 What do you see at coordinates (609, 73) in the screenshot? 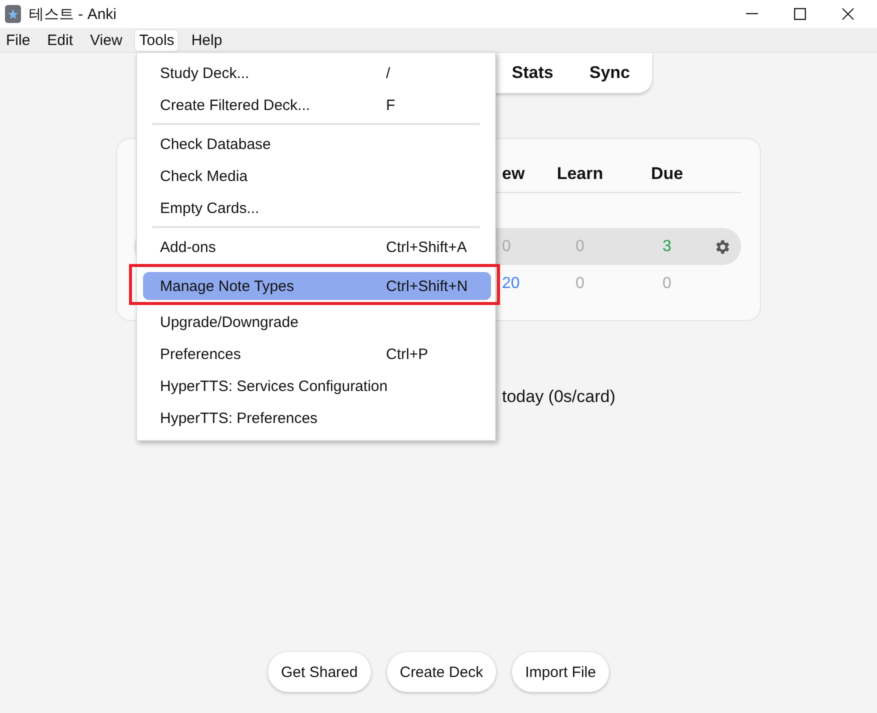
I see `toolbar-link: Sync` at bounding box center [609, 73].